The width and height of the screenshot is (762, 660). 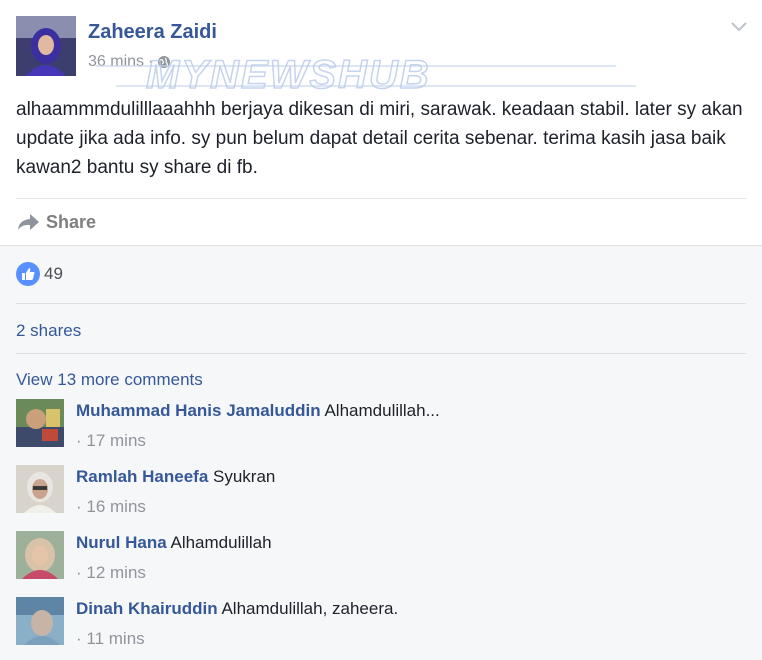 I want to click on share-arrow-icon, so click(x=28, y=222).